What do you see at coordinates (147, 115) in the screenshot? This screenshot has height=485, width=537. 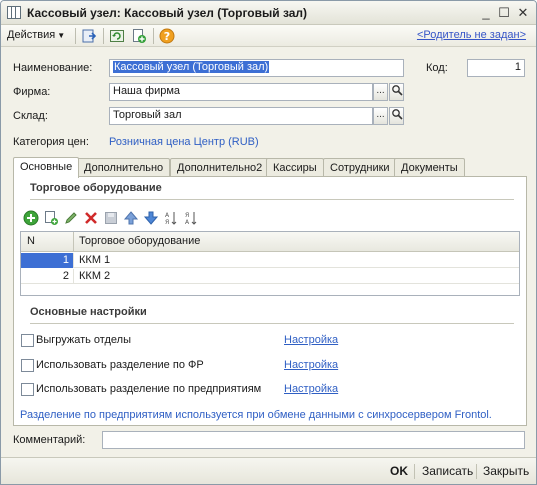 I see `warehouse-value: Торговый зал` at bounding box center [147, 115].